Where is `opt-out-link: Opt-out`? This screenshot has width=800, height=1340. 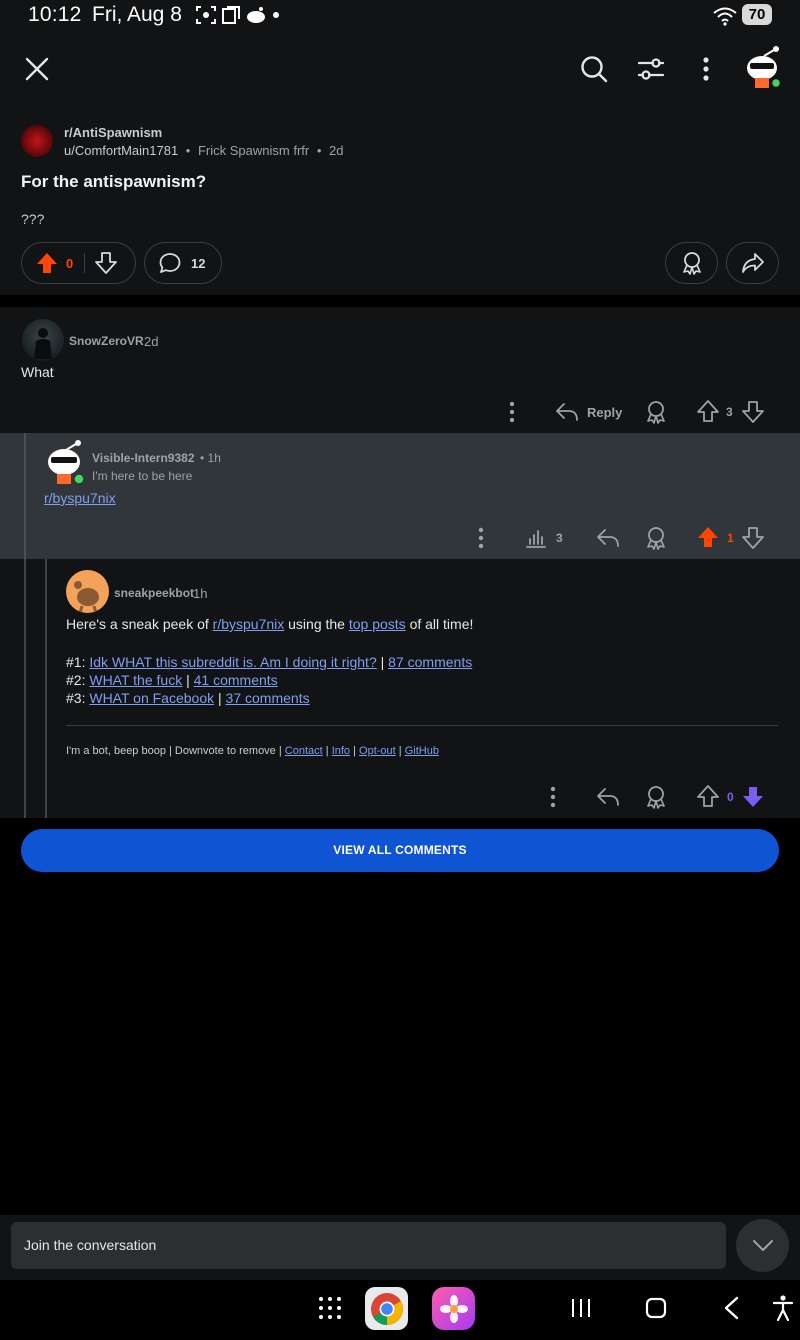 opt-out-link: Opt-out is located at coordinates (377, 751).